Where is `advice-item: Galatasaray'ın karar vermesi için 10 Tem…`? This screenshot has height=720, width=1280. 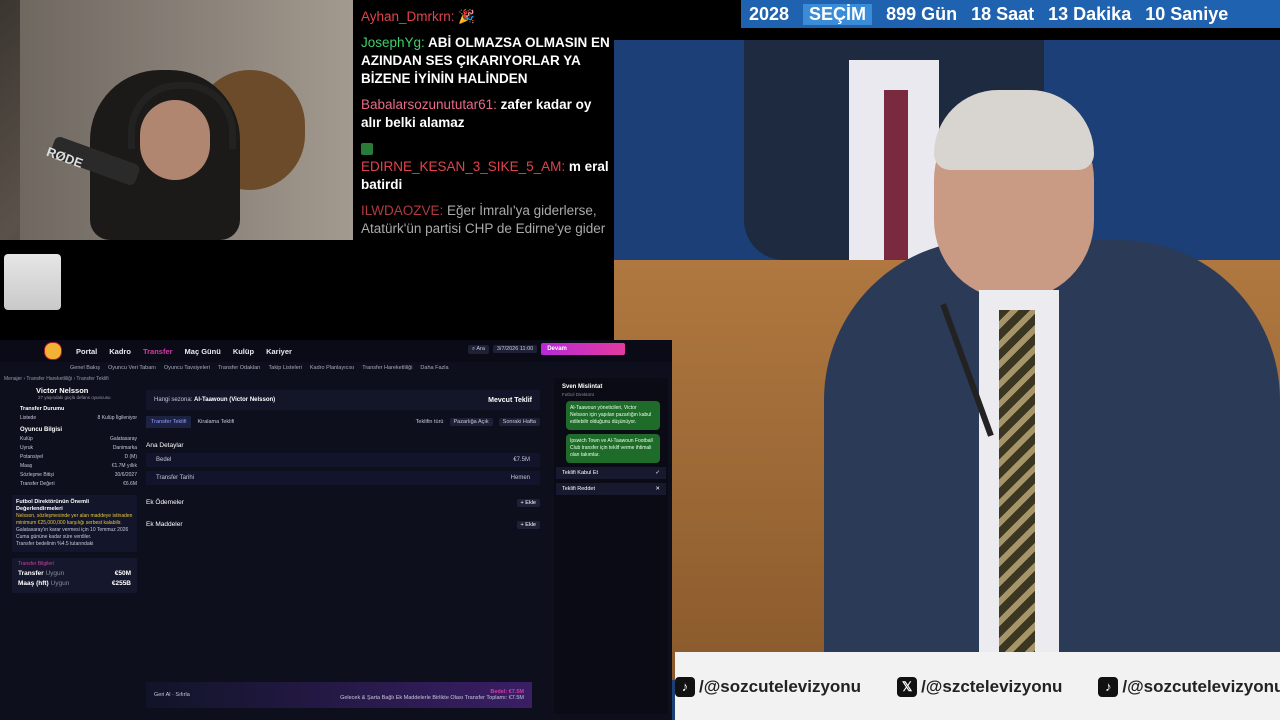
advice-item: Galatasaray'ın karar vermesi için 10 Tem… is located at coordinates (72, 533).